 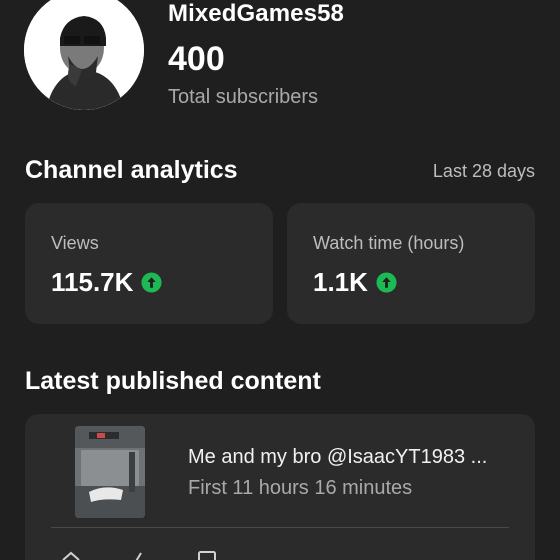 I want to click on analytics-period: Last 28 days, so click(x=484, y=171).